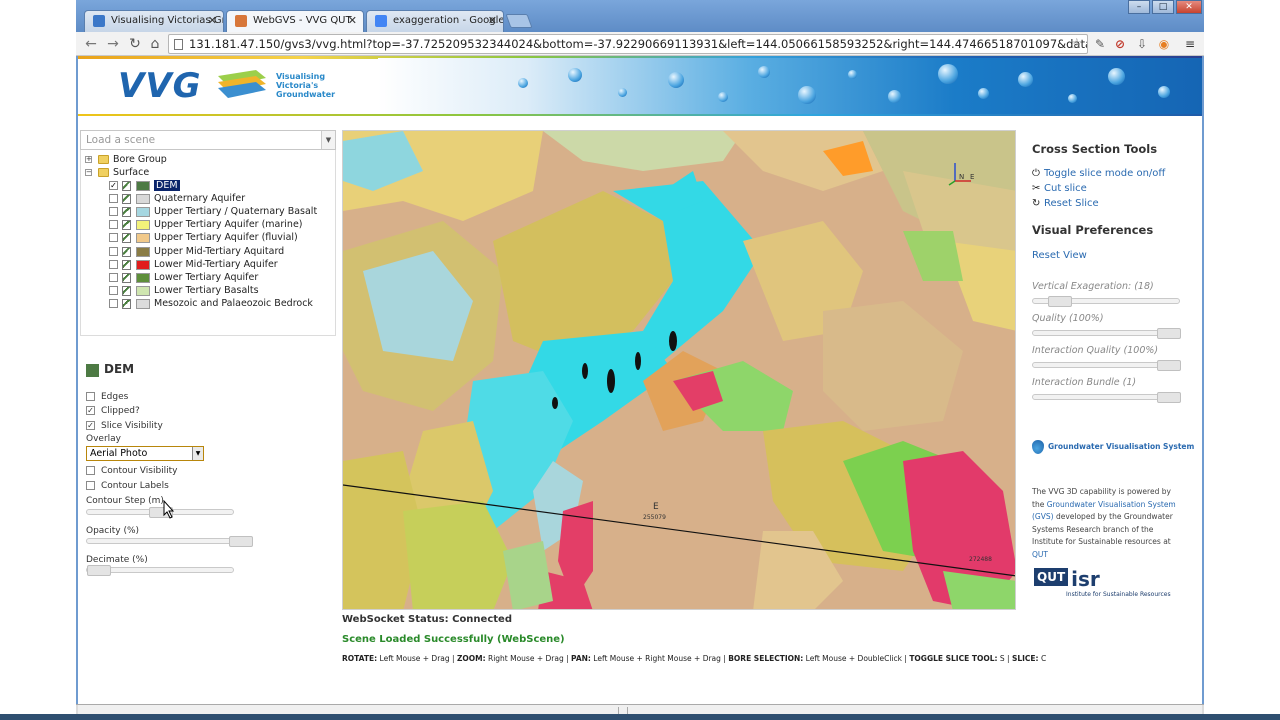 The height and width of the screenshot is (720, 1280). I want to click on adblock-icon: ⊘, so click(1120, 44).